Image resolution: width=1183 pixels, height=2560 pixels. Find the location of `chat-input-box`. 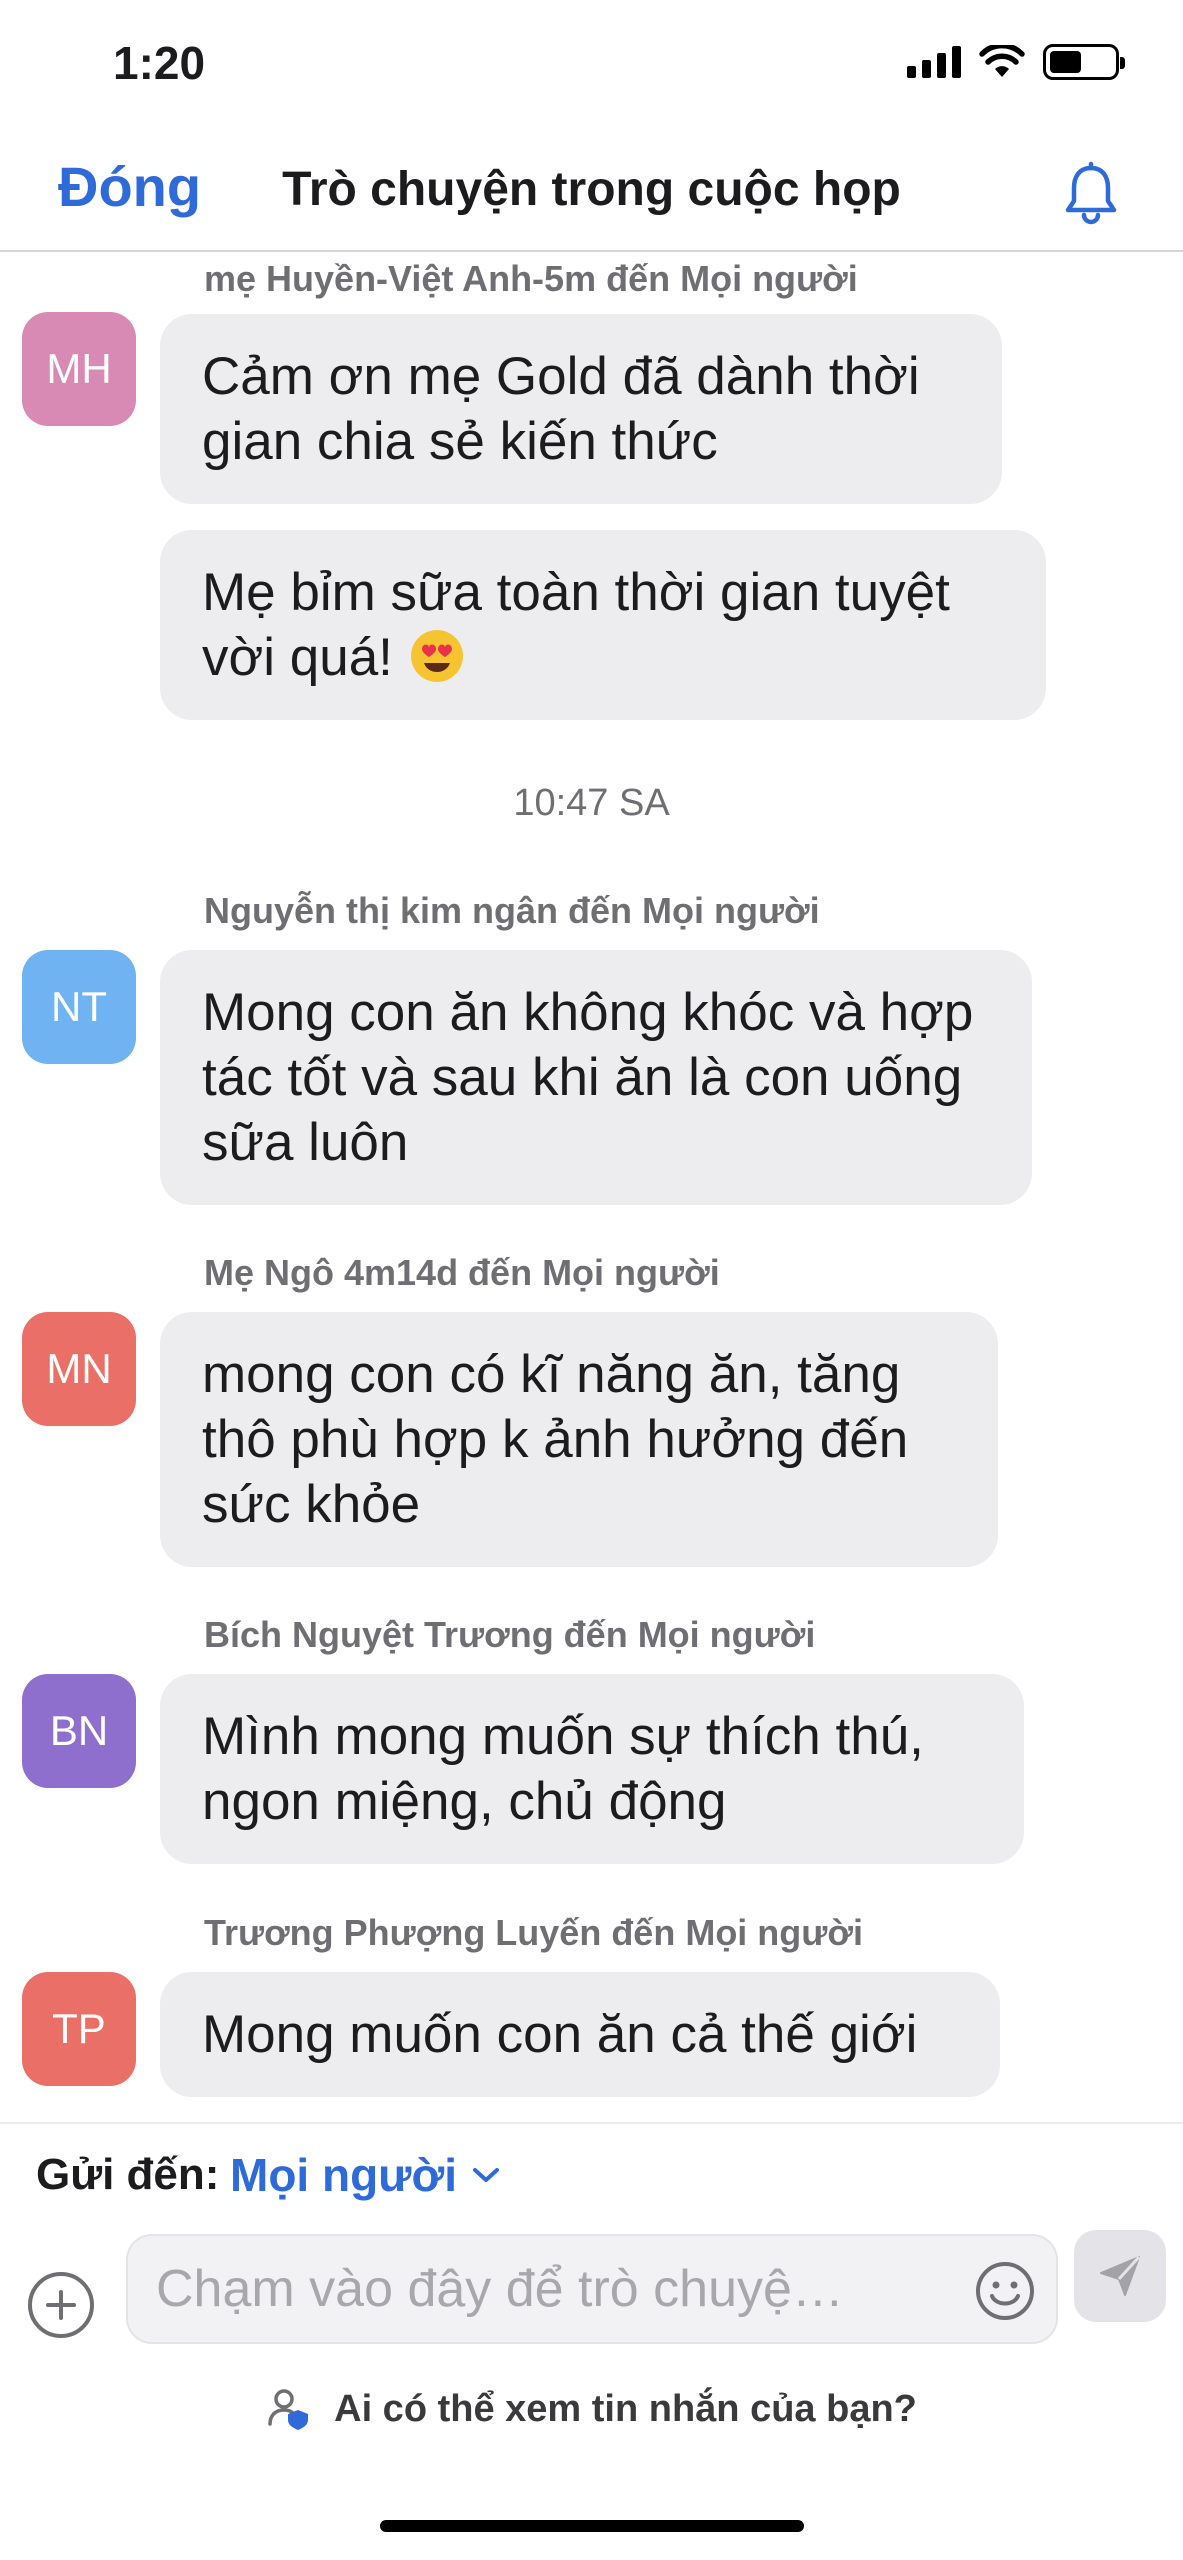

chat-input-box is located at coordinates (592, 2289).